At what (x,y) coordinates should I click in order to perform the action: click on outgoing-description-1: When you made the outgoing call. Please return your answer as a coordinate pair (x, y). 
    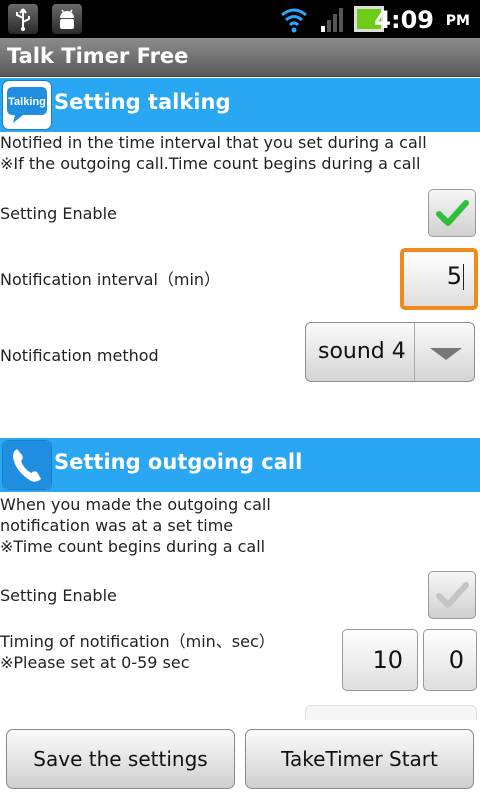
    Looking at the image, I should click on (135, 504).